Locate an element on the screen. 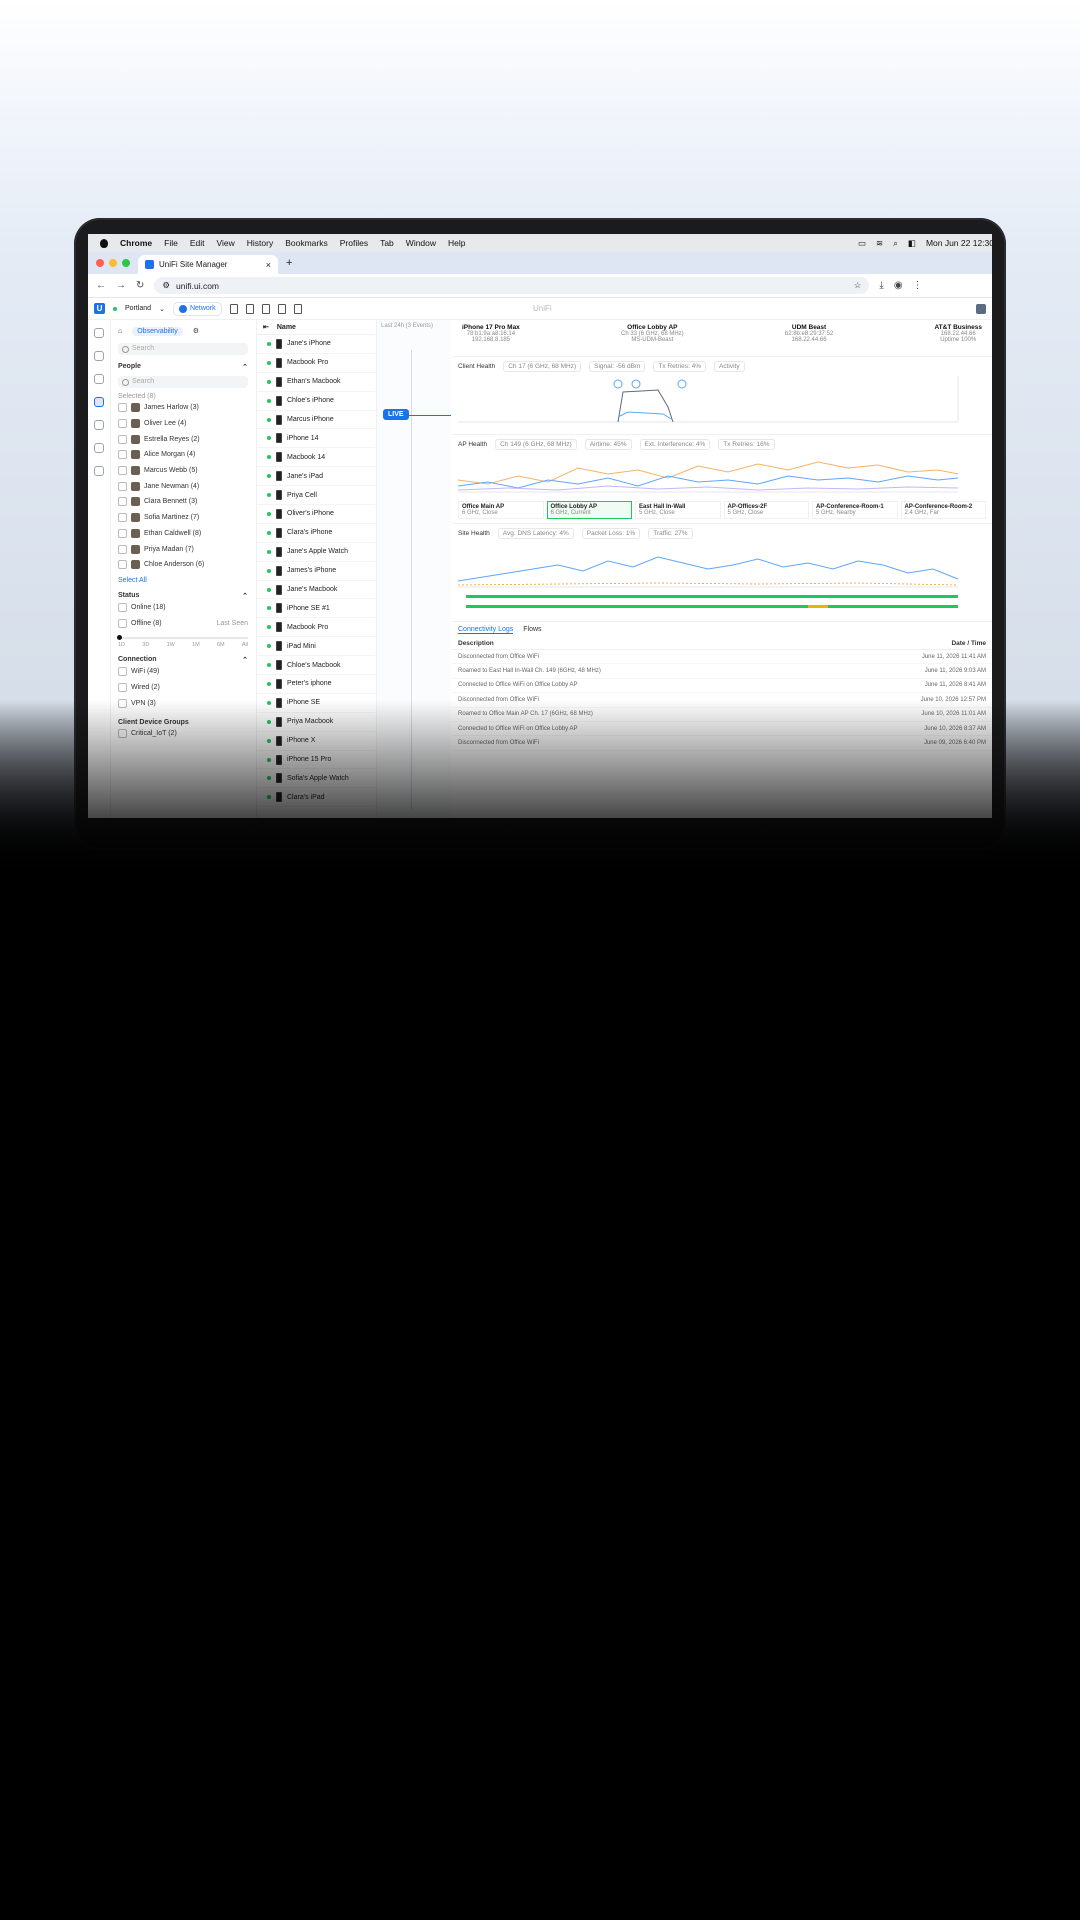 The width and height of the screenshot is (1080, 1920). person-row: Ethan Caldwell (8) is located at coordinates (183, 534).